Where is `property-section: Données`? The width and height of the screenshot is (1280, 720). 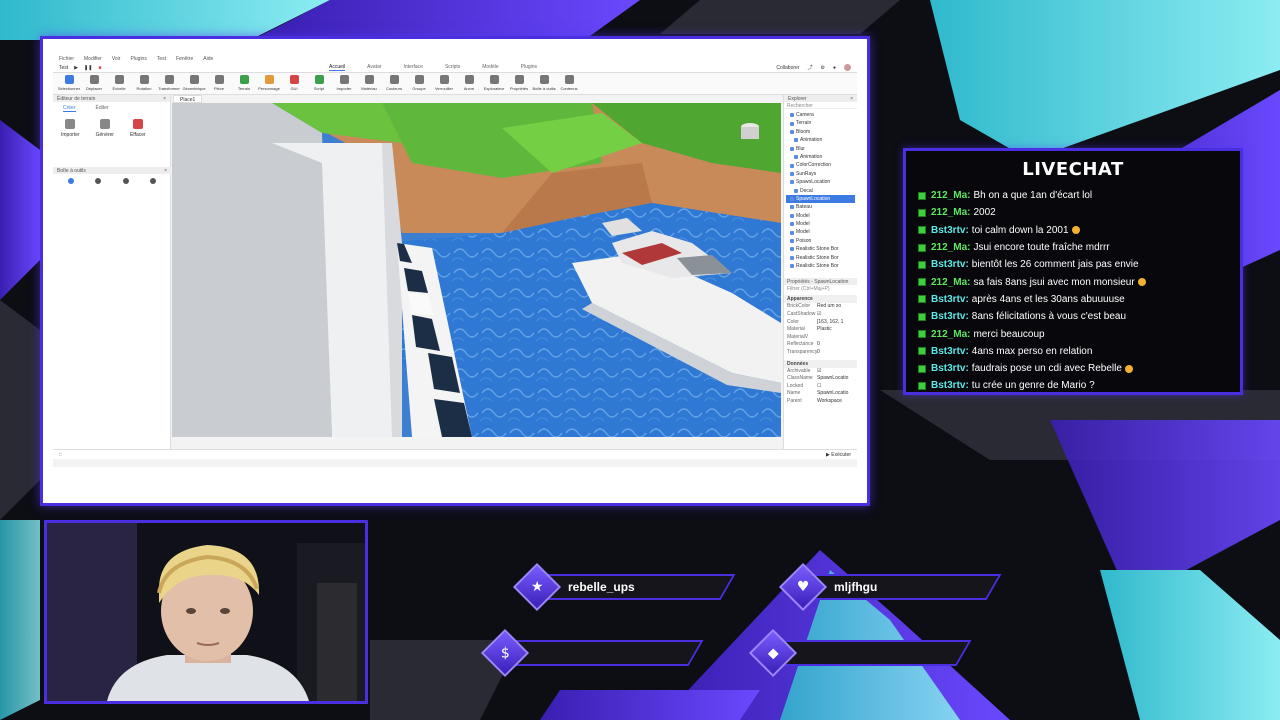
property-section: Données is located at coordinates (820, 363).